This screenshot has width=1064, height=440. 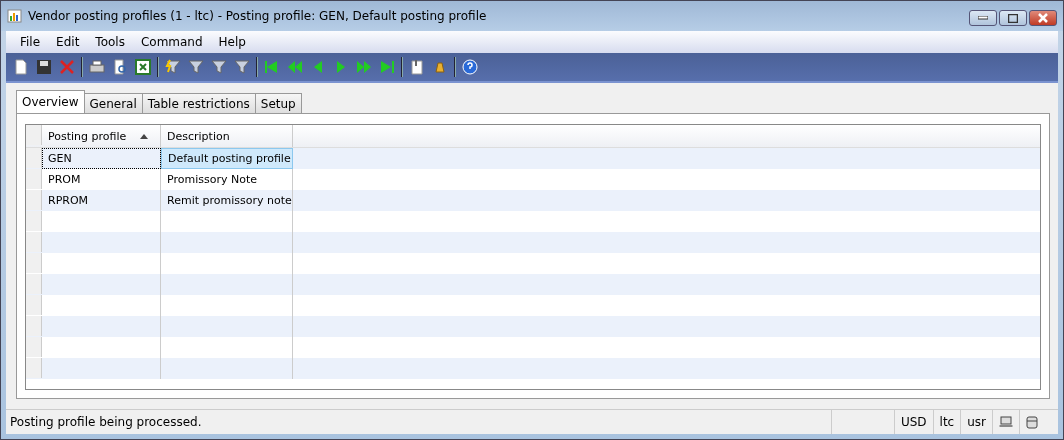 I want to click on computer-icon, so click(x=1006, y=422).